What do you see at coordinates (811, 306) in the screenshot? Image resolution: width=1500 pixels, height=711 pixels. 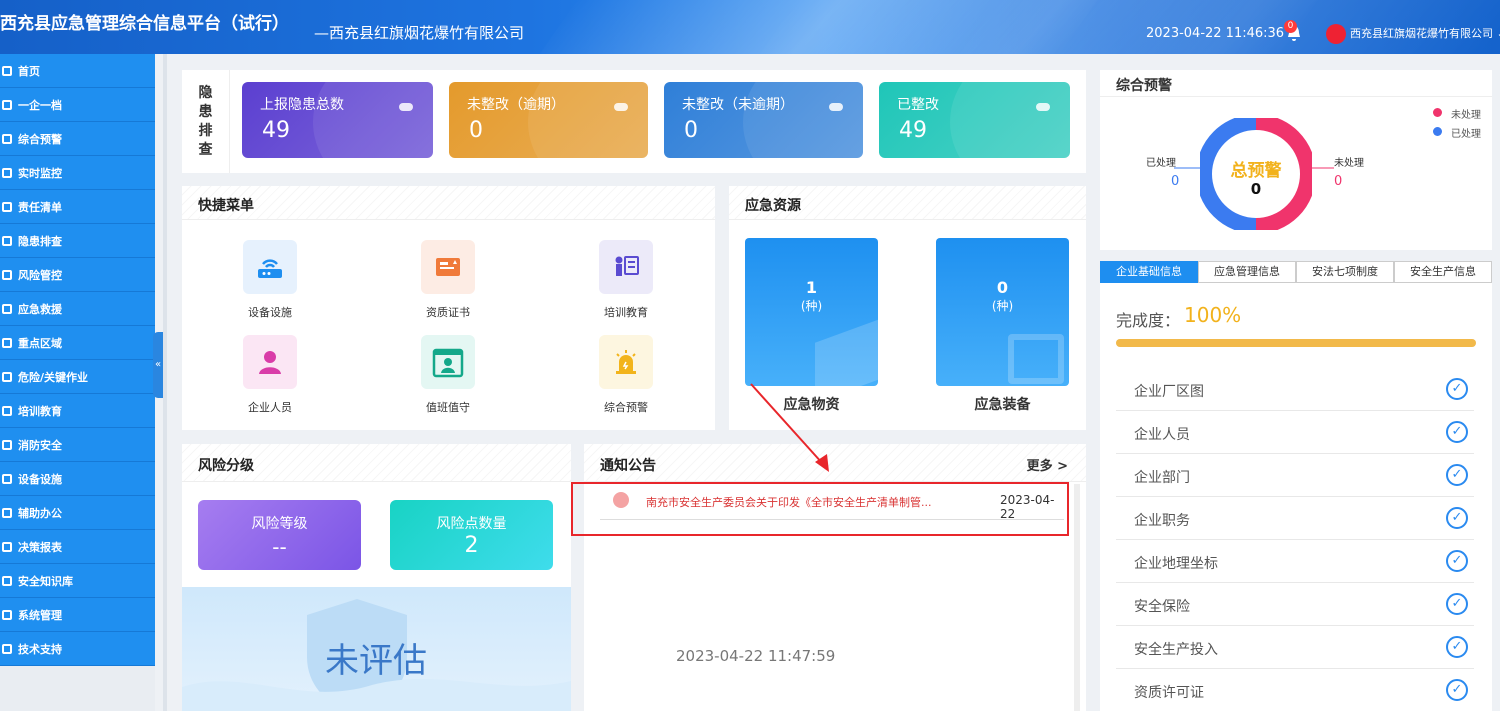 I see `resource-unit: (种)` at bounding box center [811, 306].